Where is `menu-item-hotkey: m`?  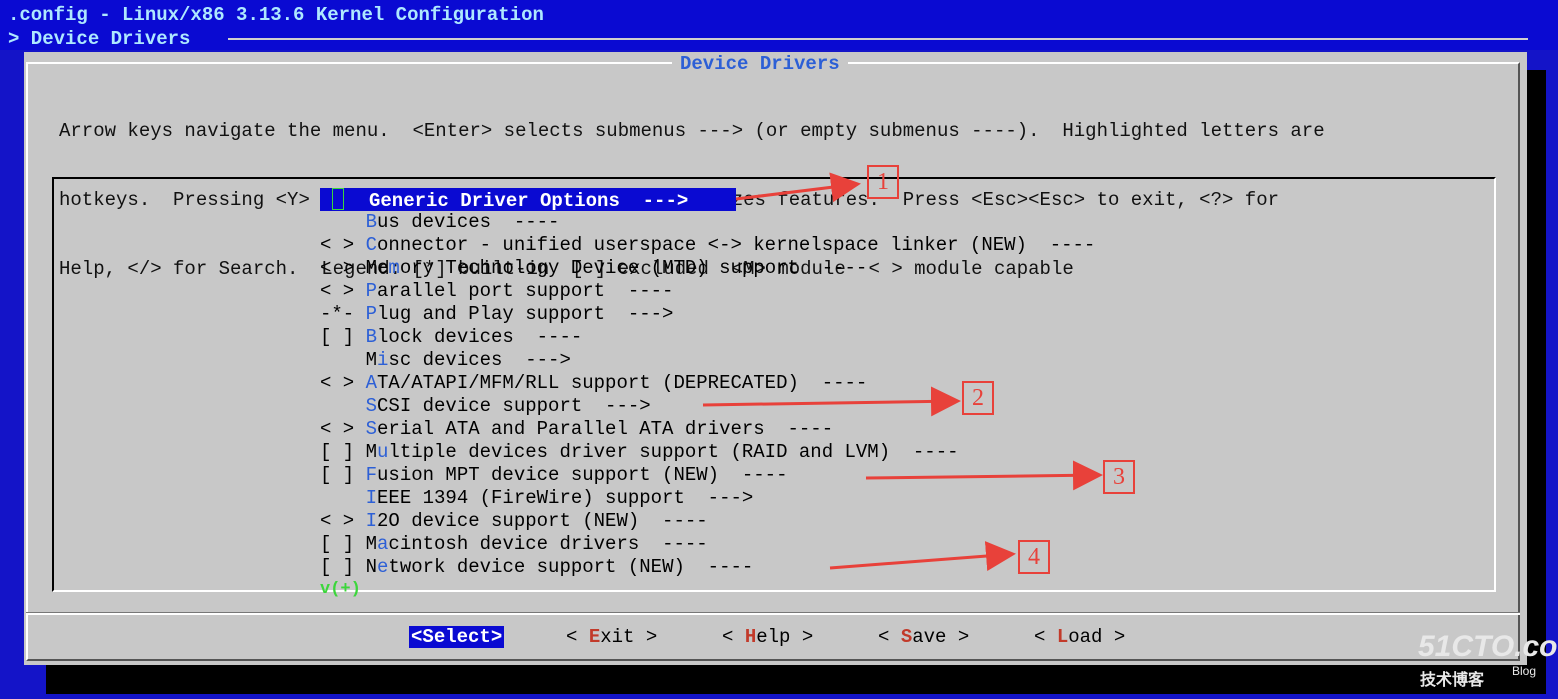
menu-item-hotkey: m is located at coordinates (394, 268).